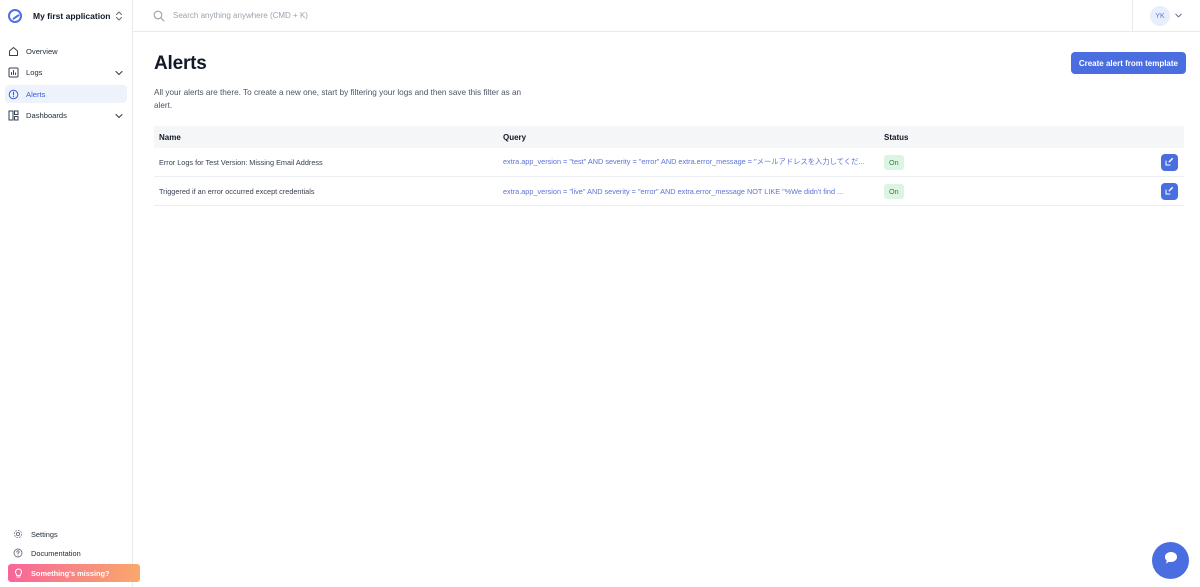  I want to click on search-icon, so click(159, 16).